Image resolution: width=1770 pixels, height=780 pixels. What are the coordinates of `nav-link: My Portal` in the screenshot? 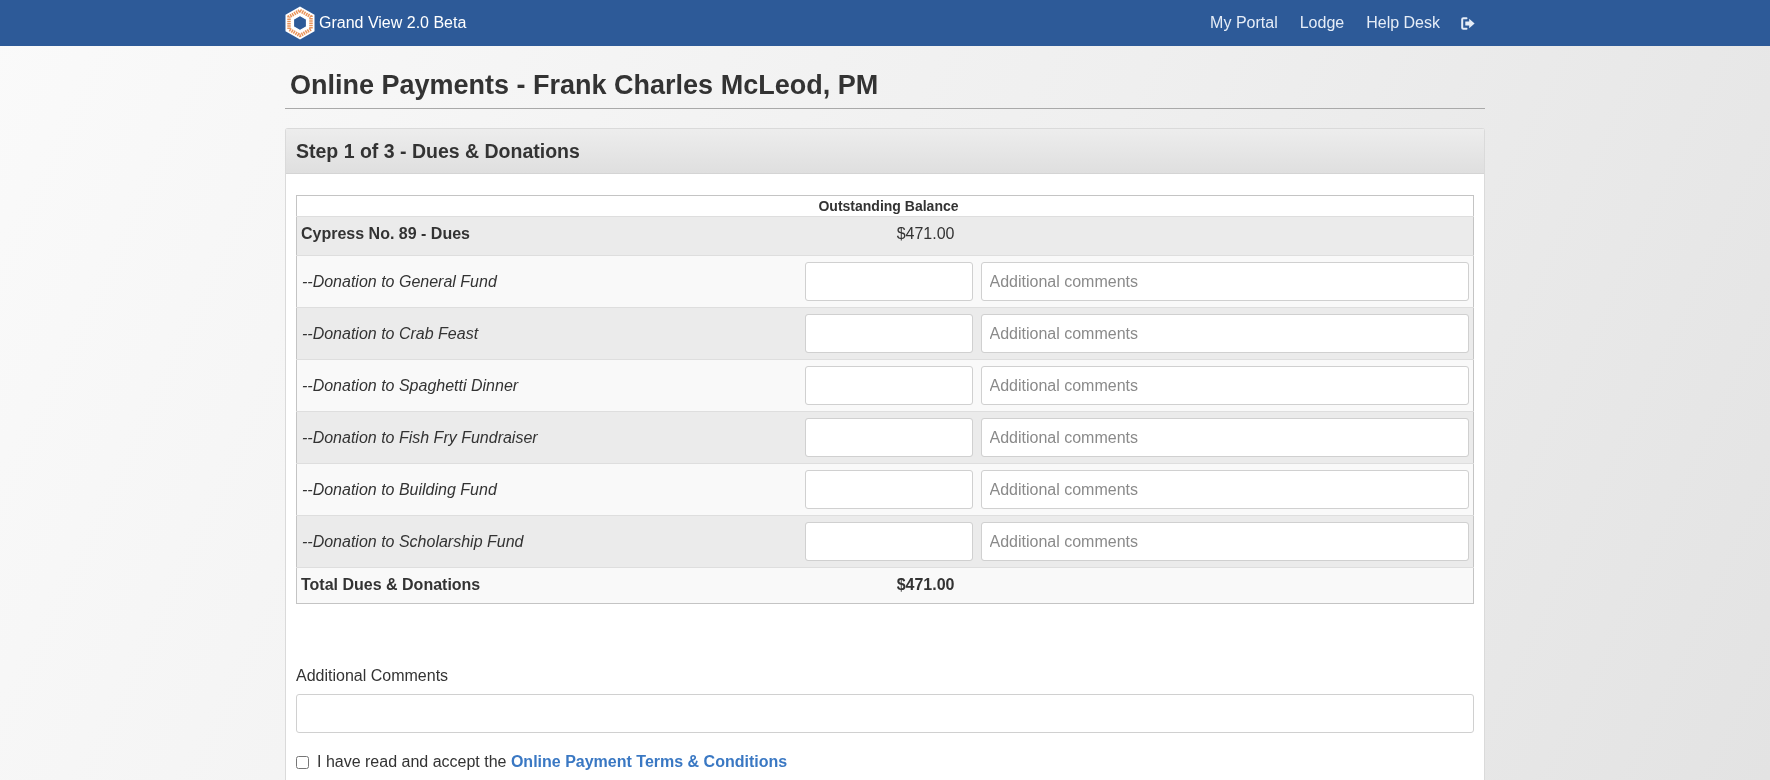 It's located at (1244, 23).